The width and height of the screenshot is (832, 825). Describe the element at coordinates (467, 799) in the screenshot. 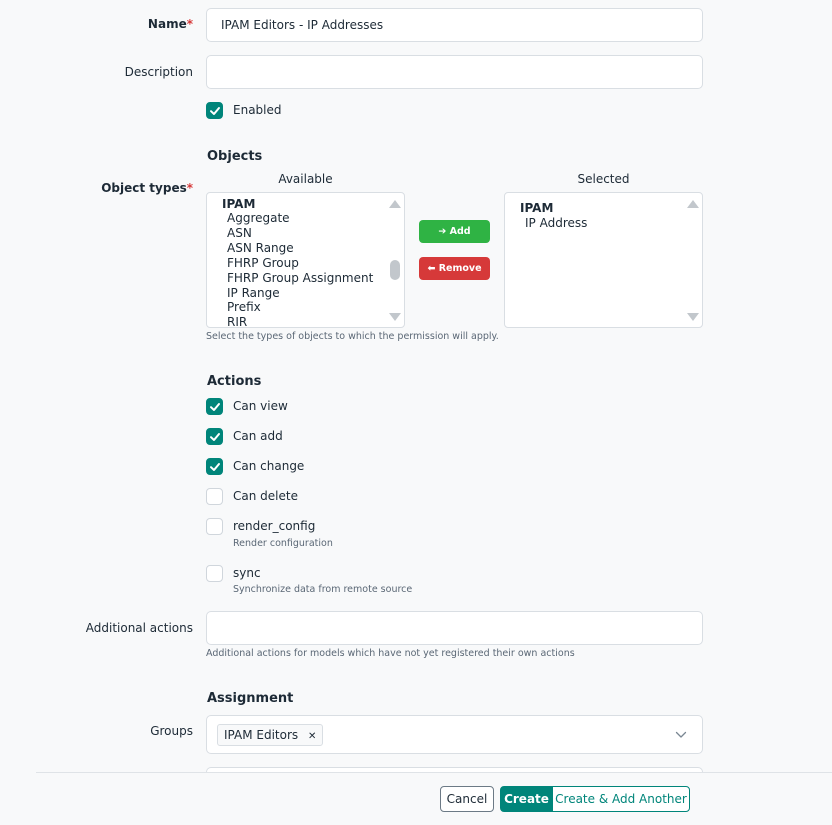

I see `cancel-button: Cancel` at that location.